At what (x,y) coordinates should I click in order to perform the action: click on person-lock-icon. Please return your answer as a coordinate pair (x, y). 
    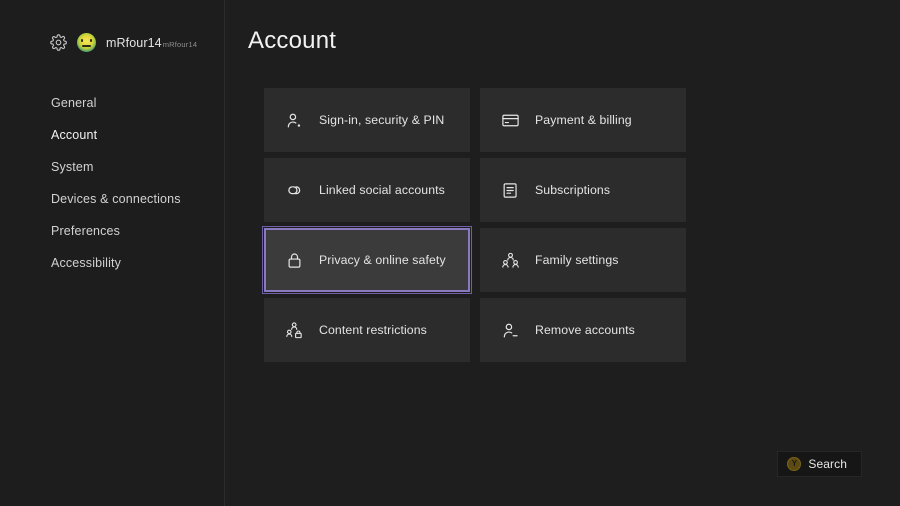
    Looking at the image, I should click on (294, 330).